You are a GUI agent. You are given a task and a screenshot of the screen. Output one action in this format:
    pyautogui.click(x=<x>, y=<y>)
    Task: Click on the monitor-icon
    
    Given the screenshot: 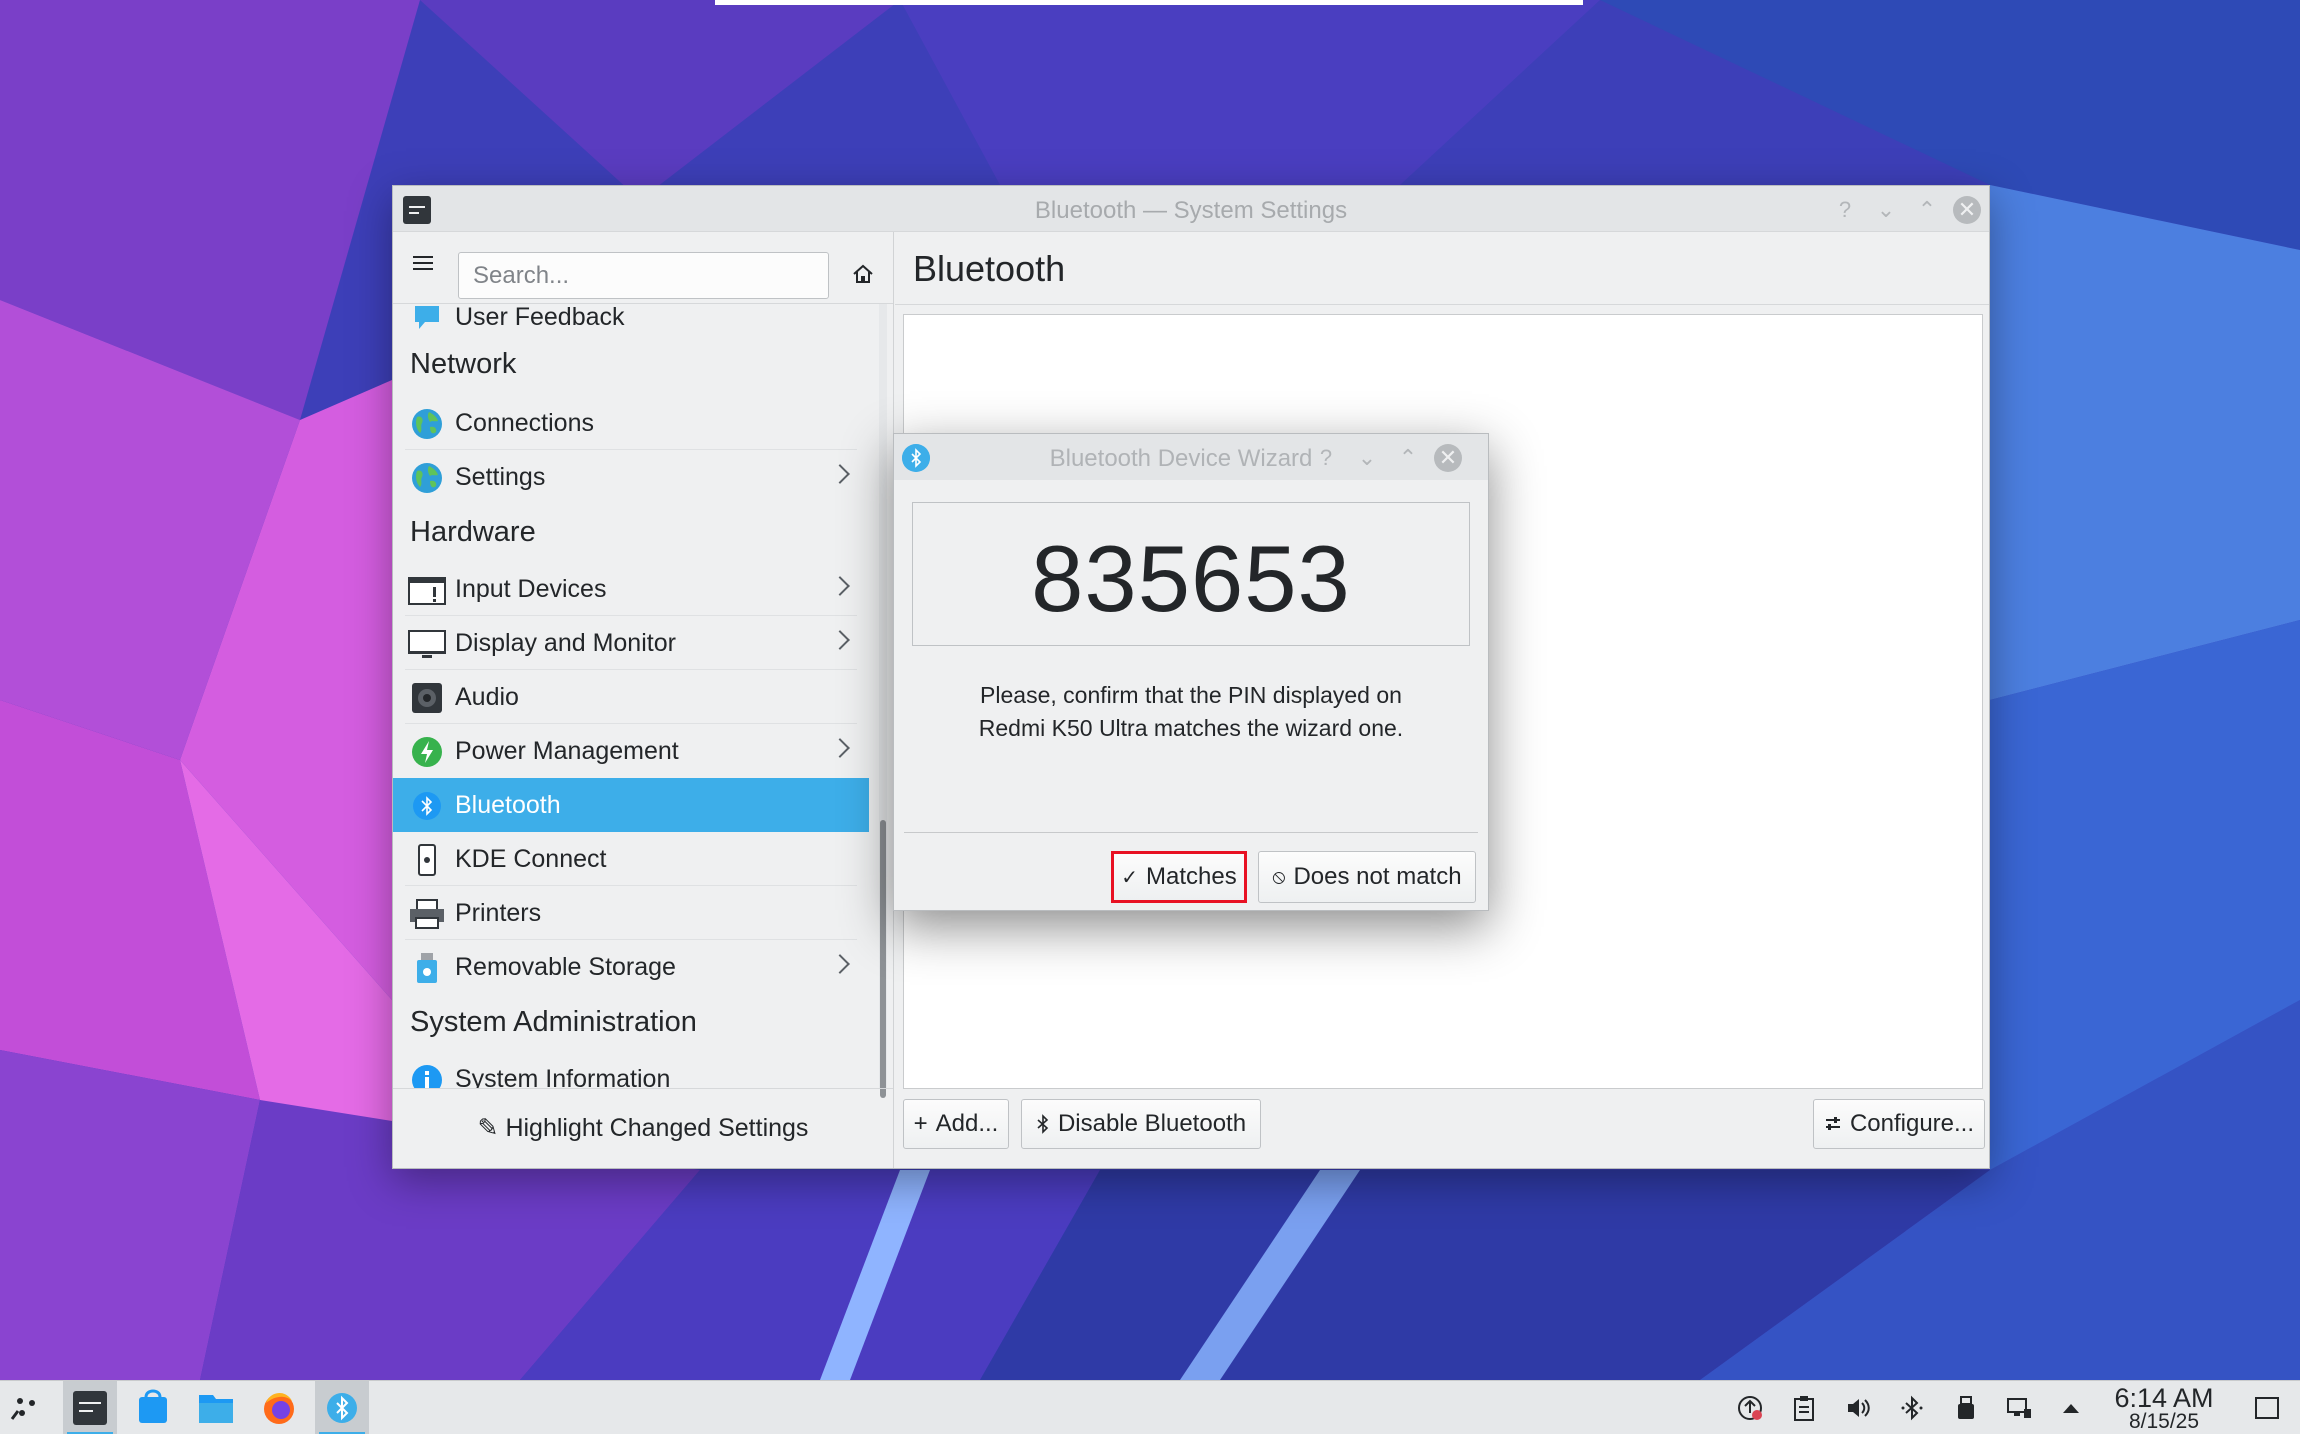 What is the action you would take?
    pyautogui.click(x=427, y=644)
    